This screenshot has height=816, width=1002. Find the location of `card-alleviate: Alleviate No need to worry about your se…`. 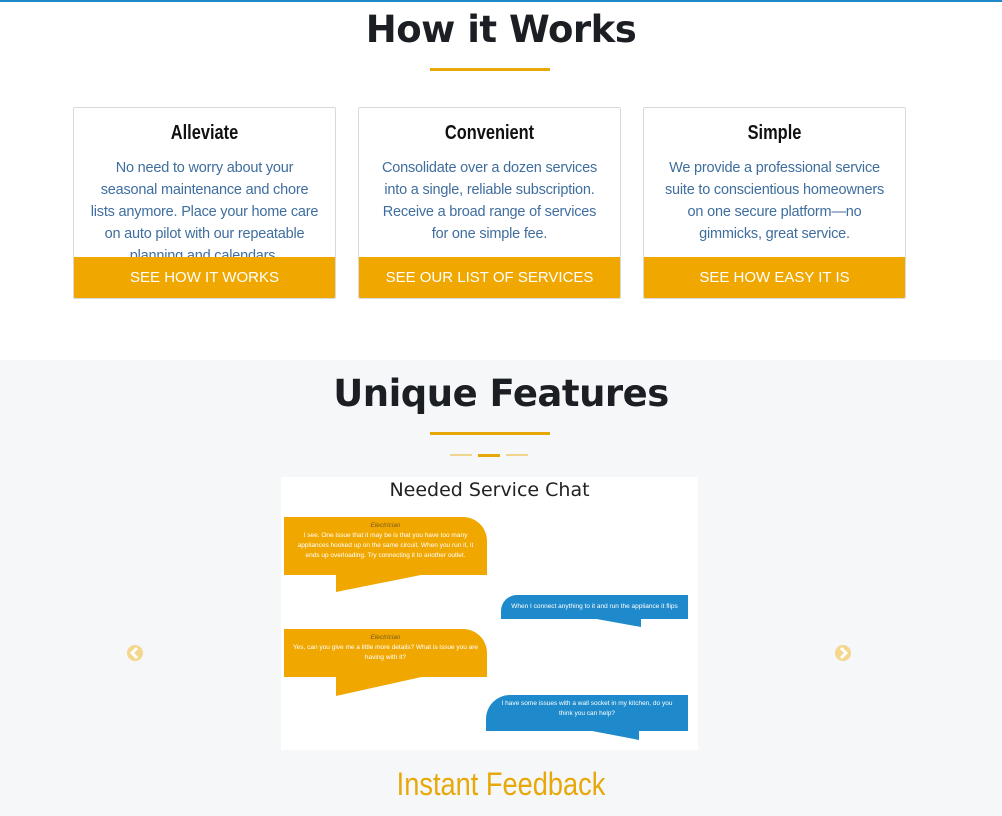

card-alleviate: Alleviate No need to worry about your se… is located at coordinates (204, 203).